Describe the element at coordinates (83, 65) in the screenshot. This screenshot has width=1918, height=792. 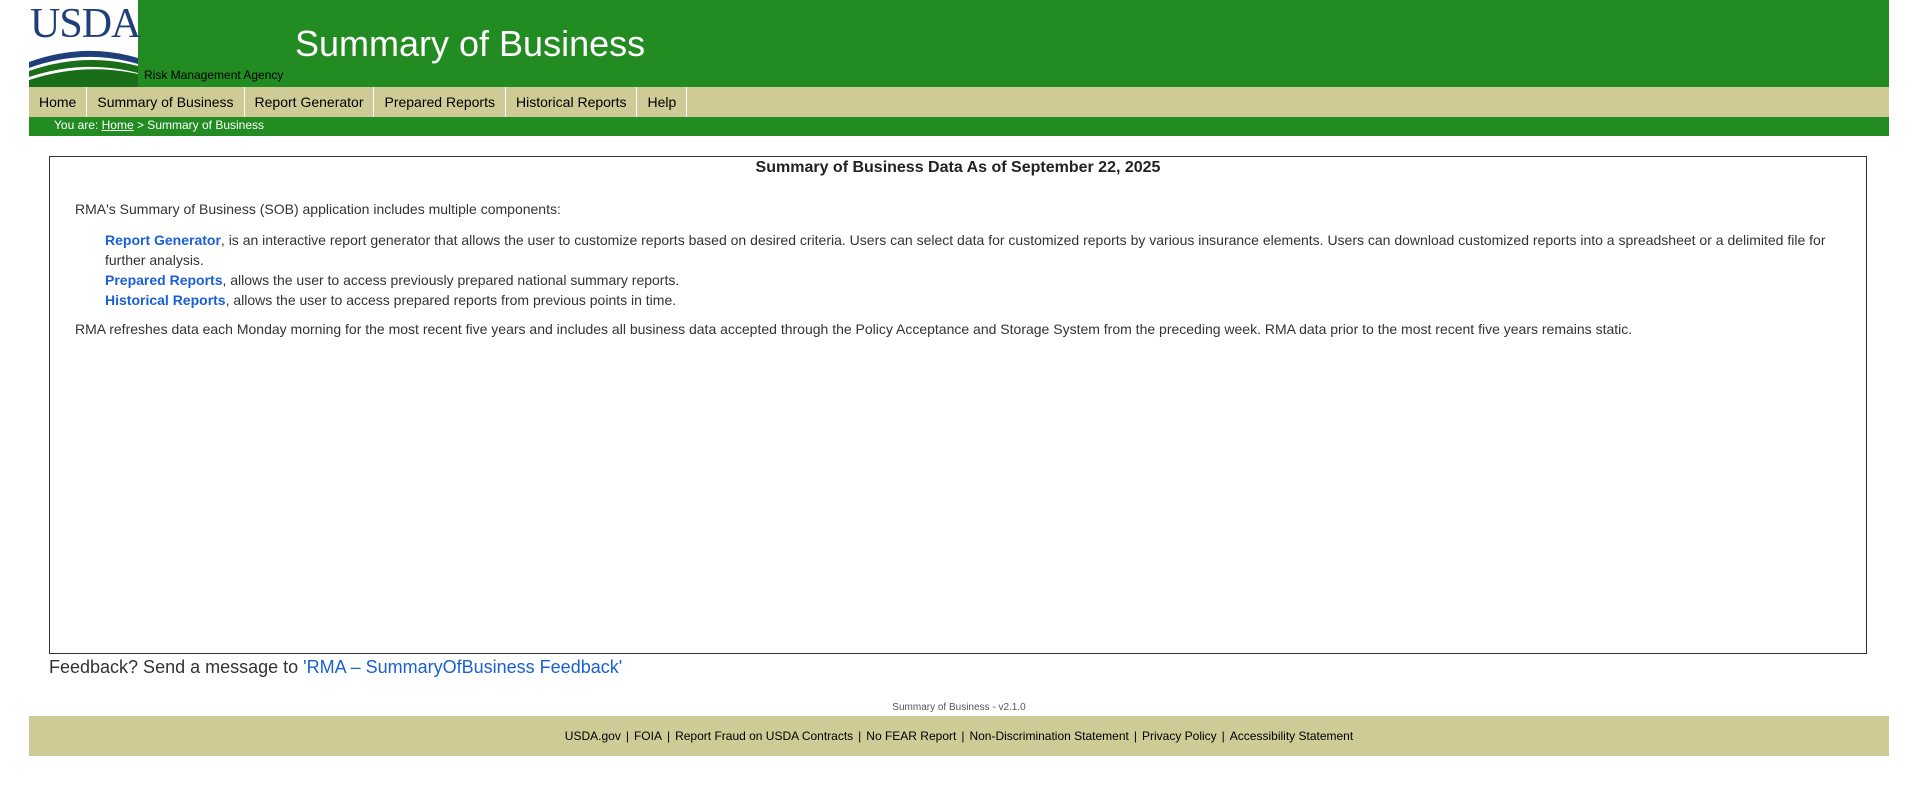
I see `usda-logo-fields-icon` at that location.